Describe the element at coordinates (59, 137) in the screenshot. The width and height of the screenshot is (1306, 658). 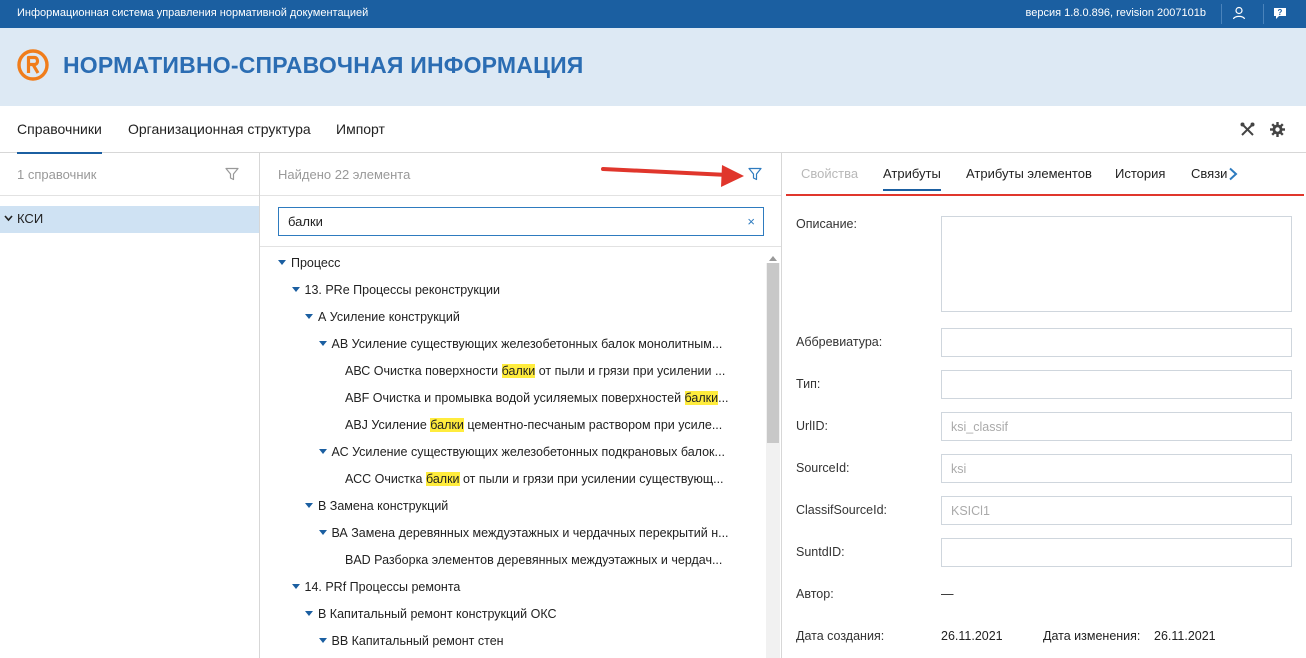
I see `tab-directories: Справочники` at that location.